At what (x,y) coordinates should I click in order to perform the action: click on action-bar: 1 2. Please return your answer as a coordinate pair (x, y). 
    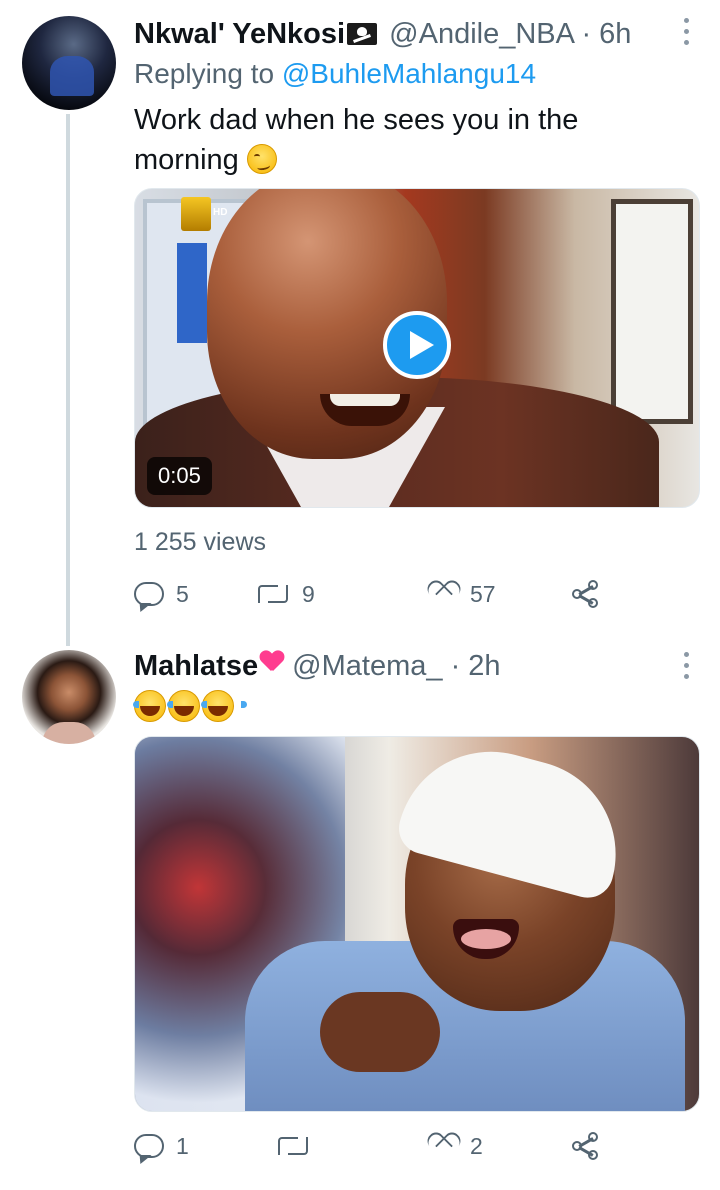
    Looking at the image, I should click on (374, 1146).